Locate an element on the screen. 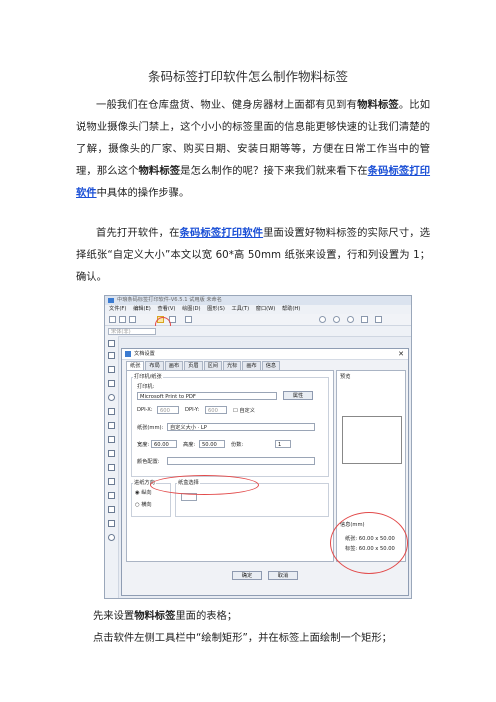  custom-checkbox-label: 自定义 is located at coordinates (247, 411).